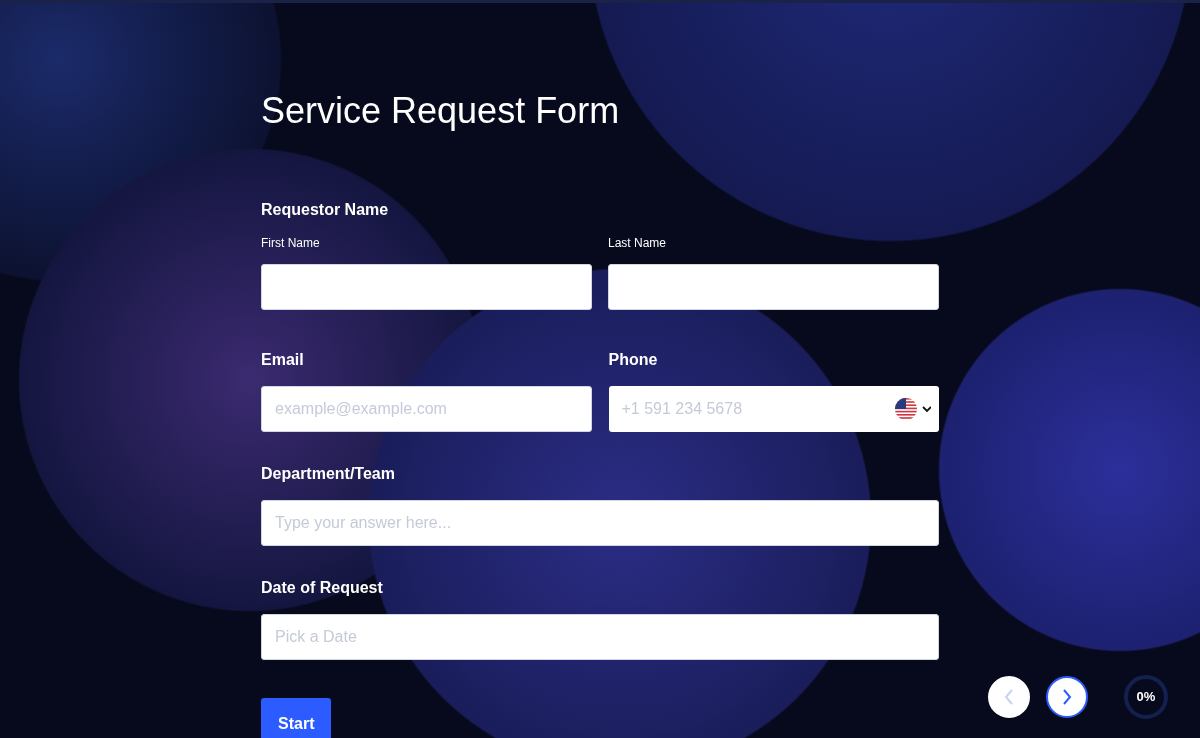 This screenshot has width=1200, height=738. Describe the element at coordinates (290, 244) in the screenshot. I see `field-sublabel: First Name` at that location.